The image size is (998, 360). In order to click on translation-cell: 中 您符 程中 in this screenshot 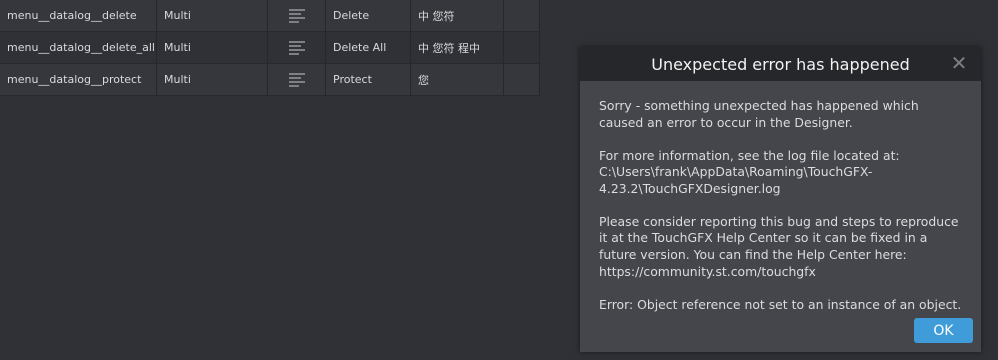, I will do `click(457, 47)`.